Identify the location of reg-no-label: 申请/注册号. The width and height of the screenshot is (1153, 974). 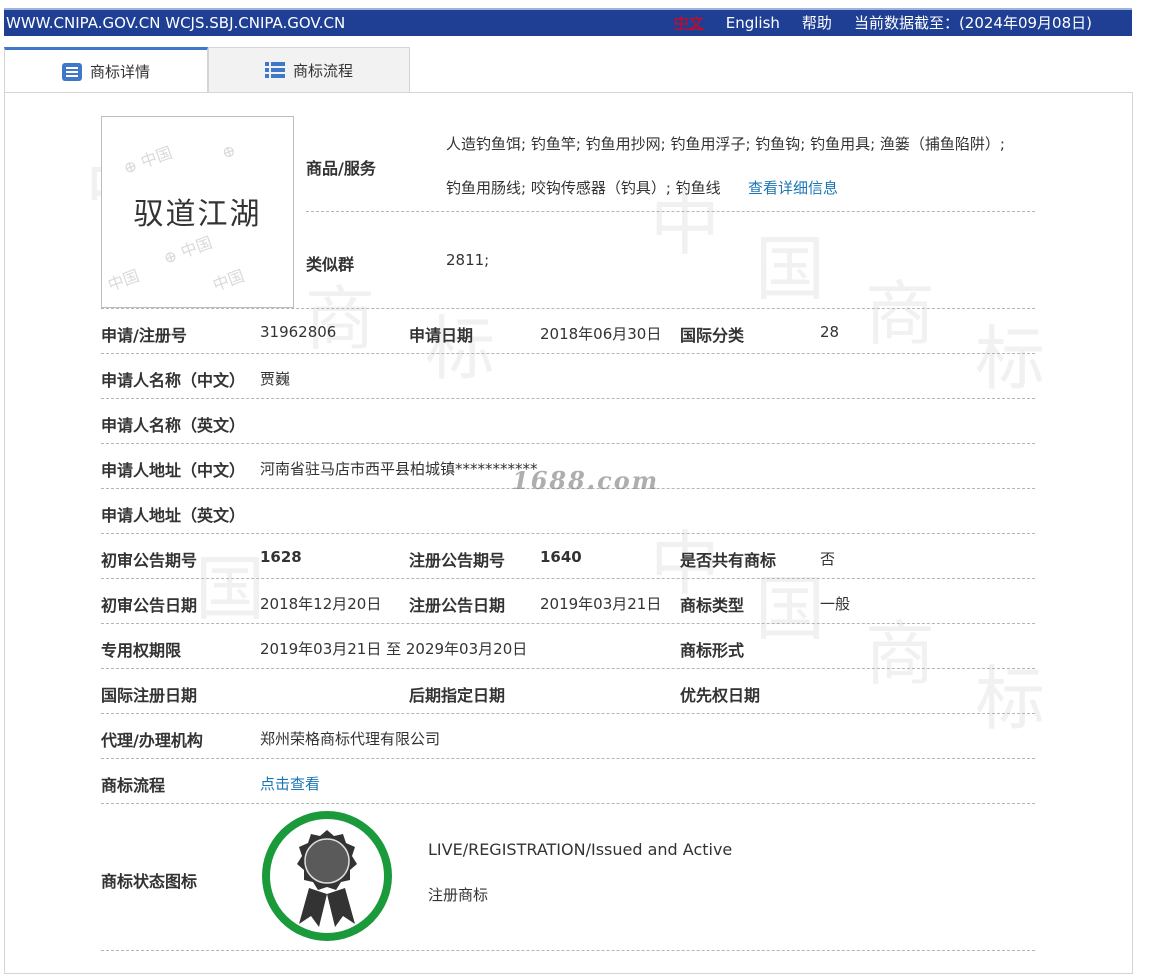
(144, 335).